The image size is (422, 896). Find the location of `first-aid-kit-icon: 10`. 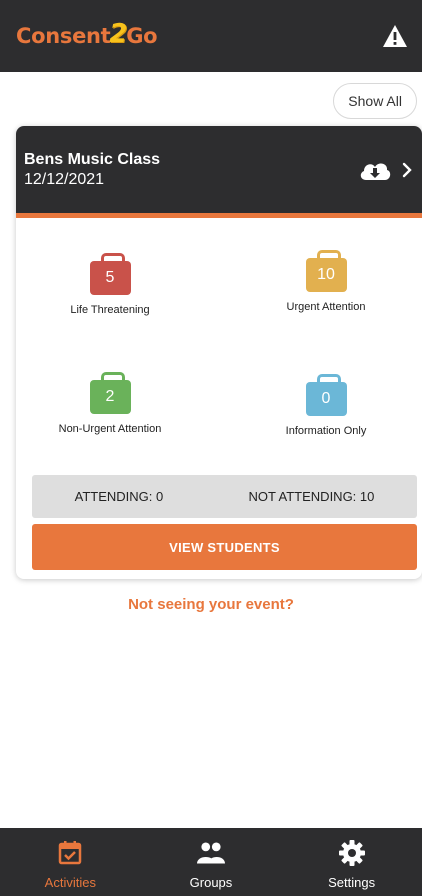

first-aid-kit-icon: 10 is located at coordinates (326, 271).